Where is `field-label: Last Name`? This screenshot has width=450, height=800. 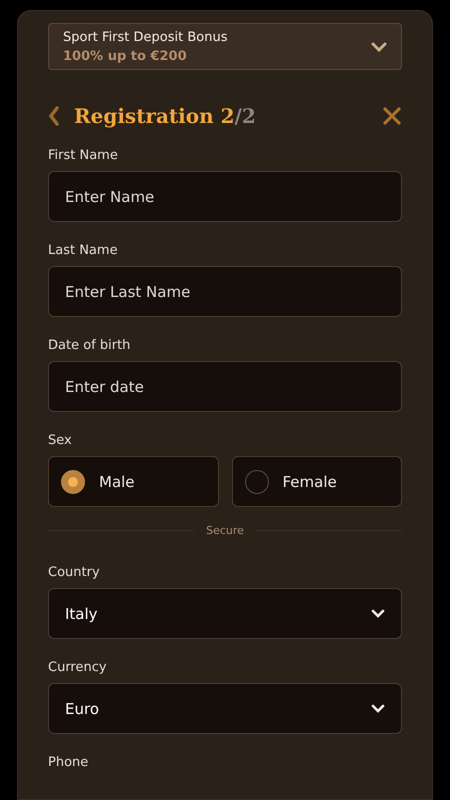
field-label: Last Name is located at coordinates (83, 250).